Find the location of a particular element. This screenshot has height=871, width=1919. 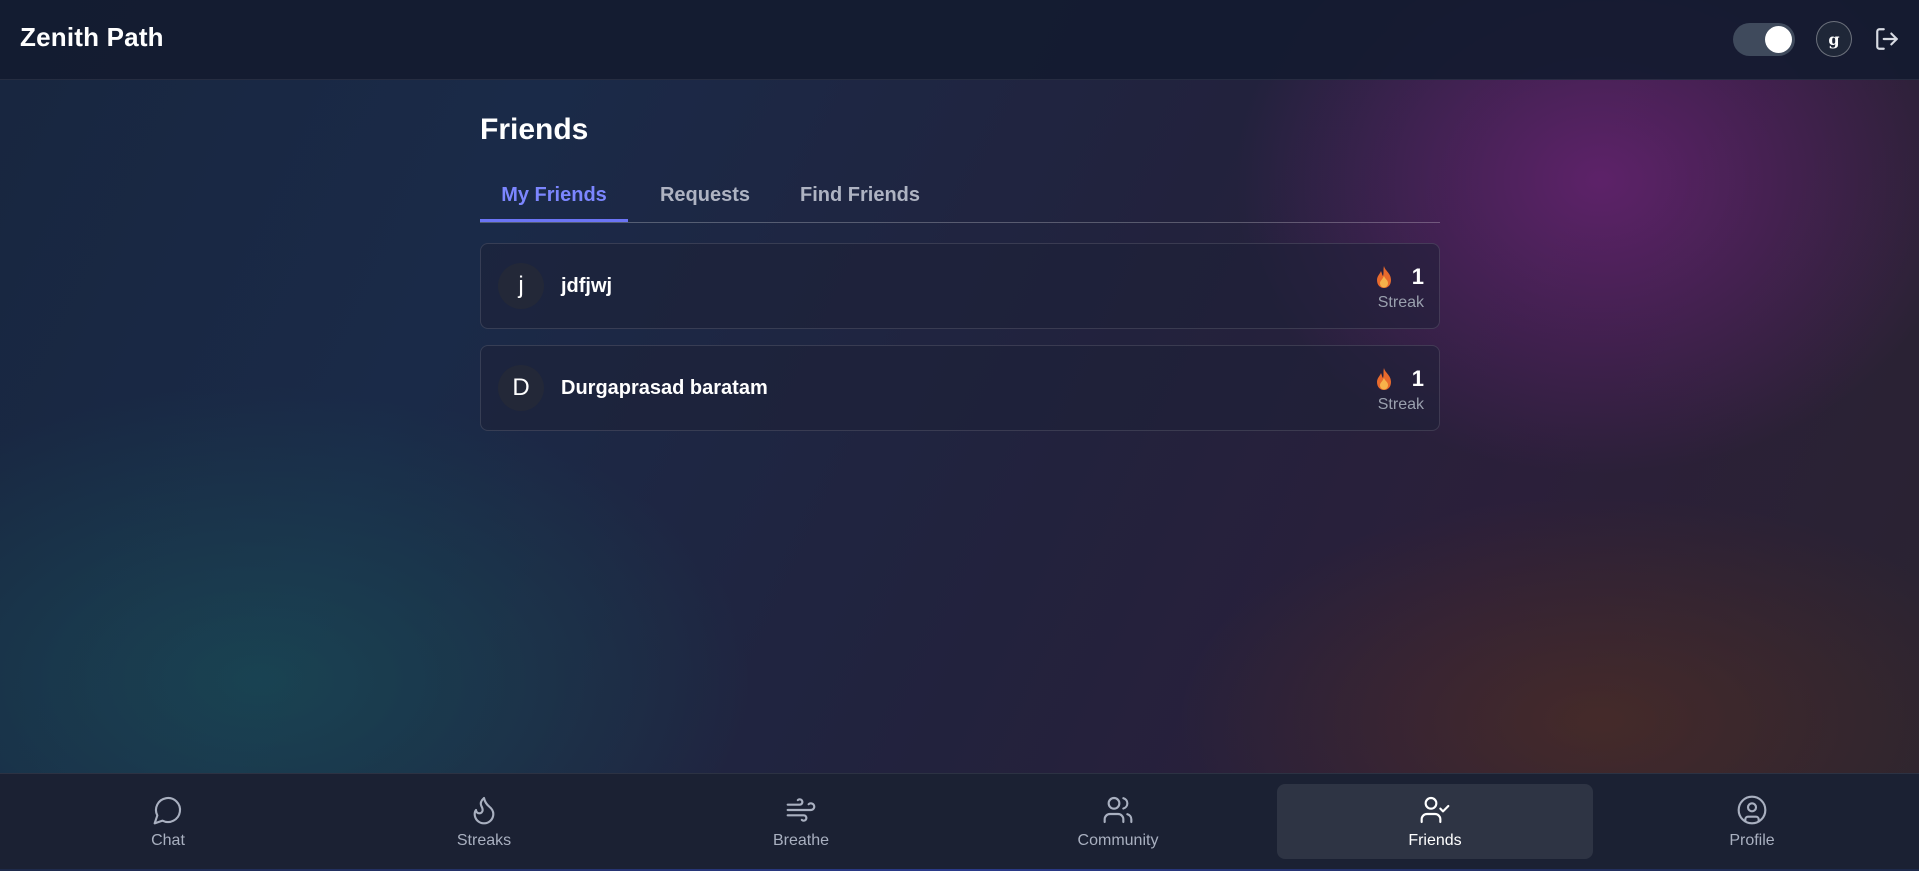

friend-avatar: j is located at coordinates (521, 286).